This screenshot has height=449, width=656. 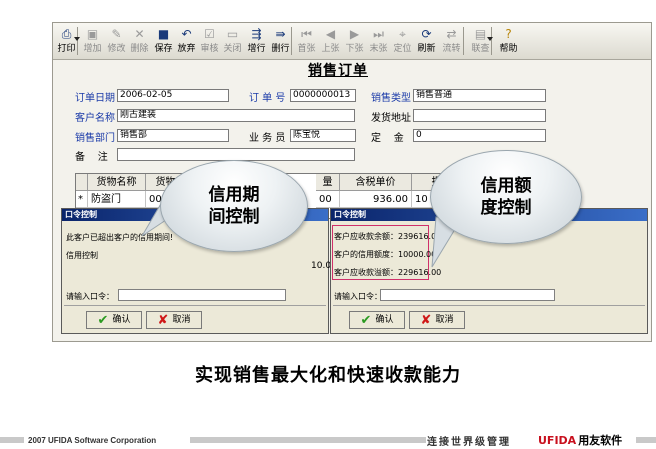 I want to click on credit-limit: 客户的信用额度：10000.00, so click(x=385, y=254).